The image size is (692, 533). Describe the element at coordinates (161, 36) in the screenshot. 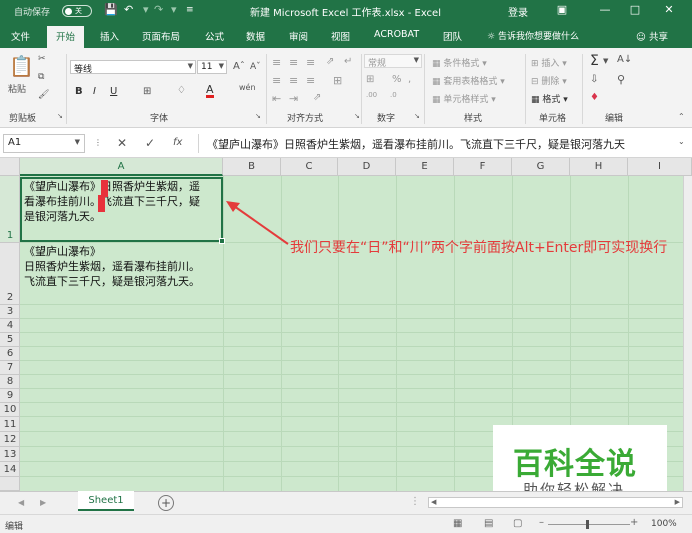

I see `tab-page-layout: 页面布局` at that location.